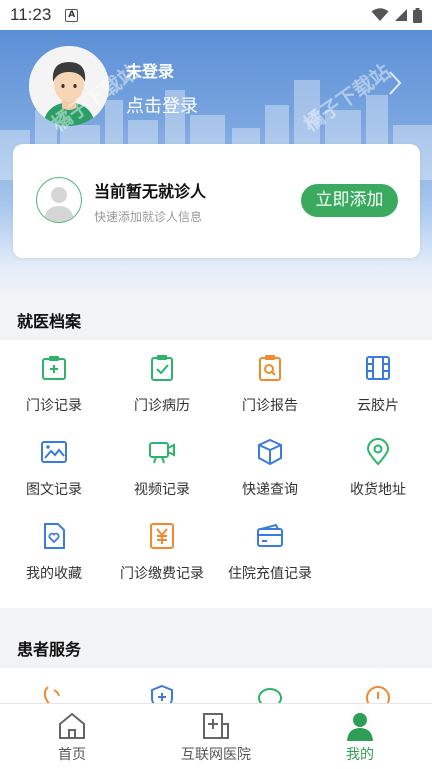 Image resolution: width=432 pixels, height=769 pixels. I want to click on grid-item-shipping-address: 收货地址, so click(378, 466).